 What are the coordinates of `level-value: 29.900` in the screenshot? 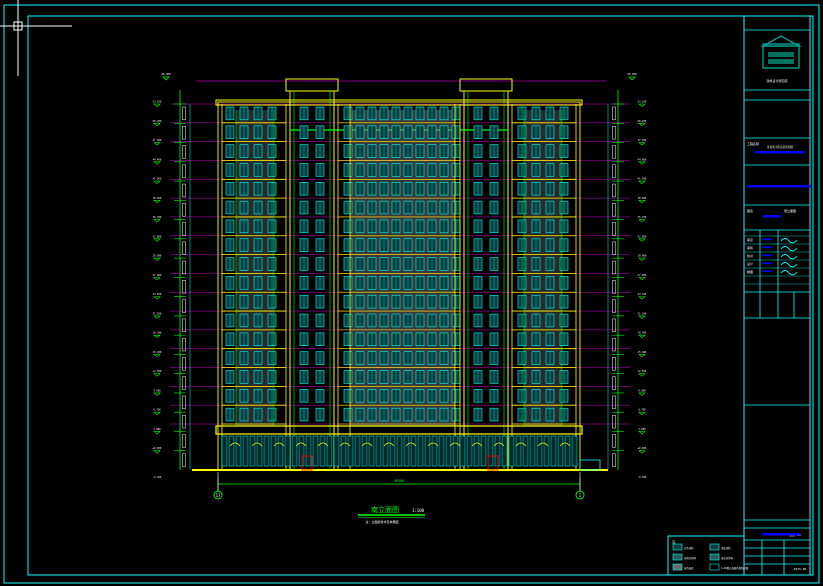 It's located at (642, 256).